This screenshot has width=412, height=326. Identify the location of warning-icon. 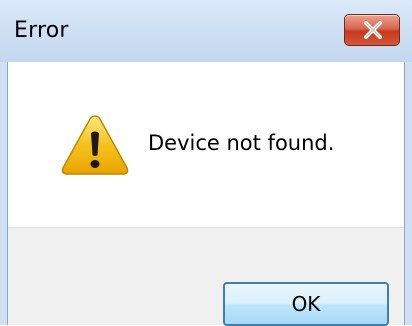
(95, 145).